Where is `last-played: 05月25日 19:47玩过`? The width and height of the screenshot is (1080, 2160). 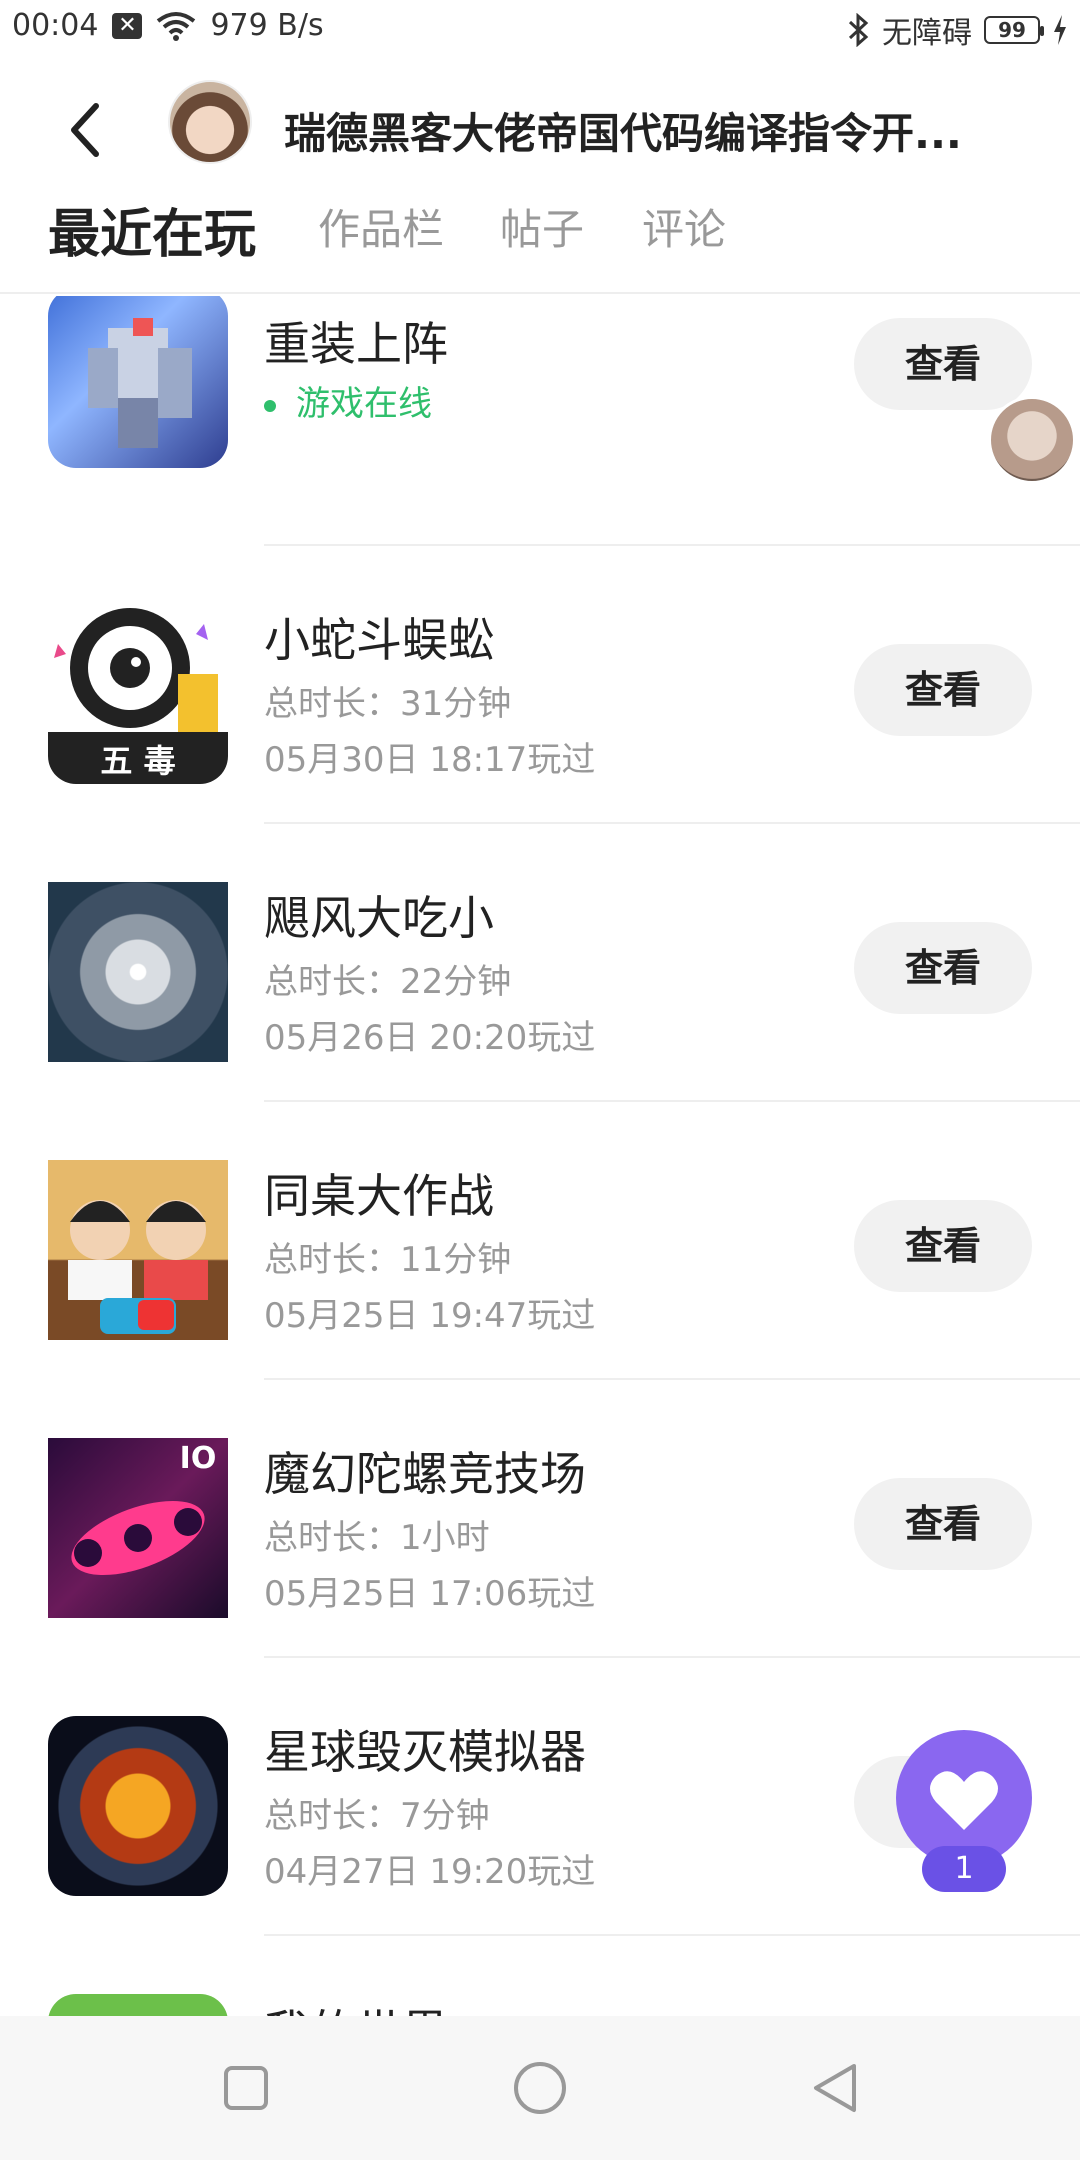
last-played: 05月25日 19:47玩过 is located at coordinates (430, 1316).